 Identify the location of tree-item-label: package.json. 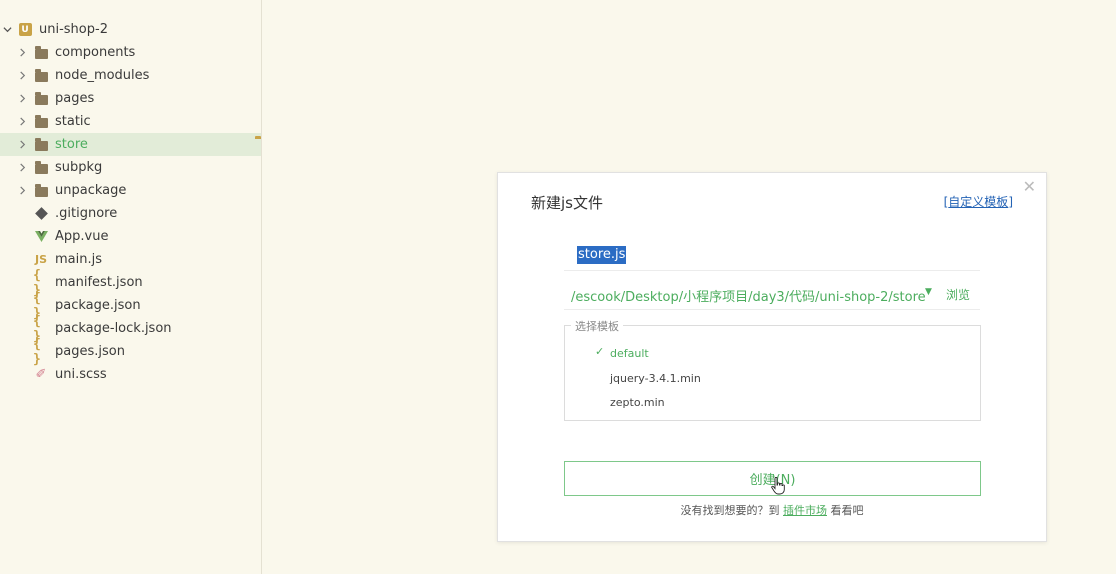
(98, 305).